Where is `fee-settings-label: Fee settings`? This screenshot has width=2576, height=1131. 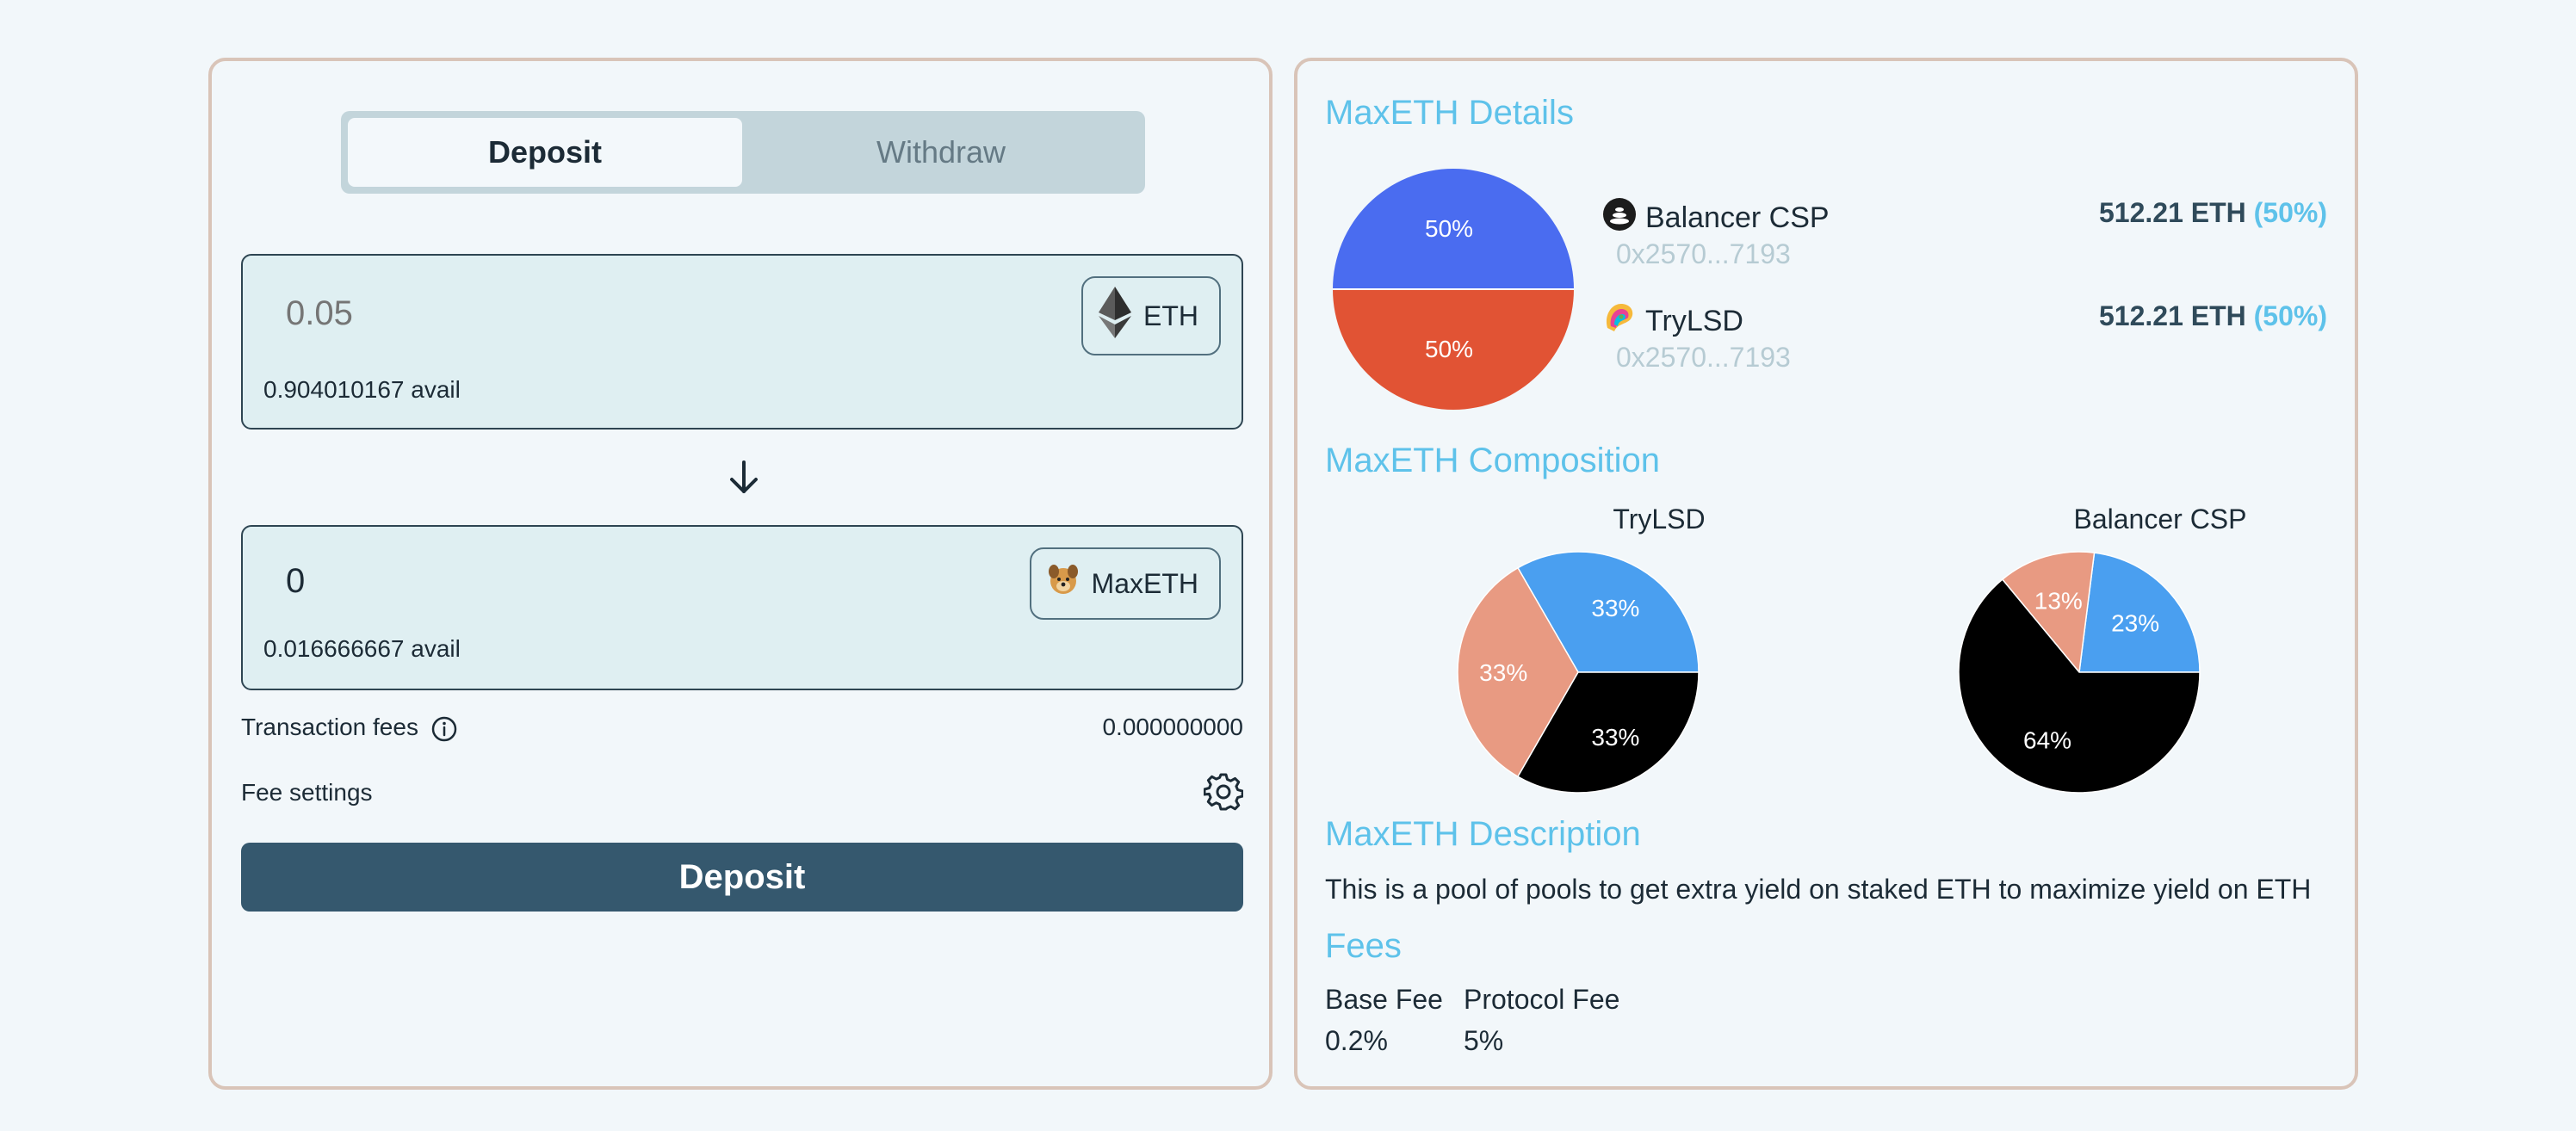
fee-settings-label: Fee settings is located at coordinates (307, 792).